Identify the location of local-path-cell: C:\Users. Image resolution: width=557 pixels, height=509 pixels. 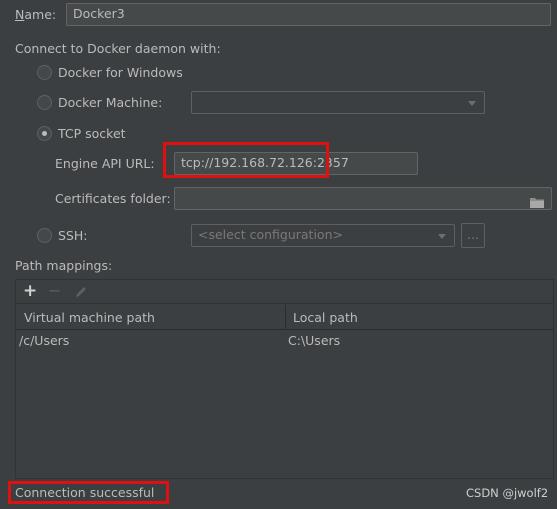
(314, 340).